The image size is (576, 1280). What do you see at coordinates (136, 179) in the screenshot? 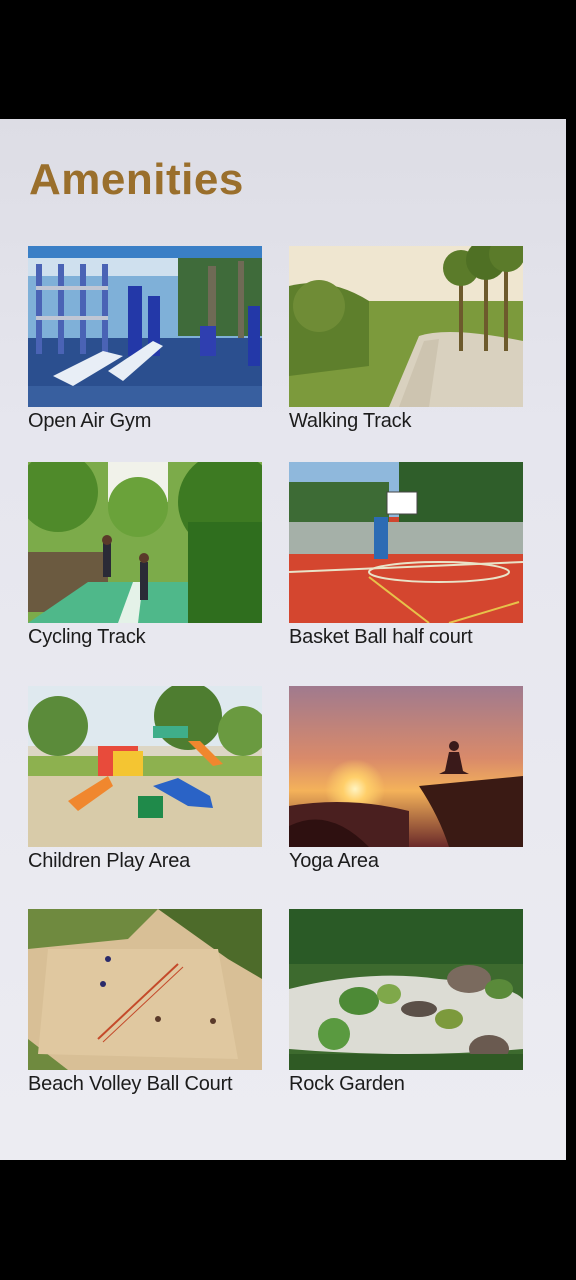
I see `page-title: Amenities` at bounding box center [136, 179].